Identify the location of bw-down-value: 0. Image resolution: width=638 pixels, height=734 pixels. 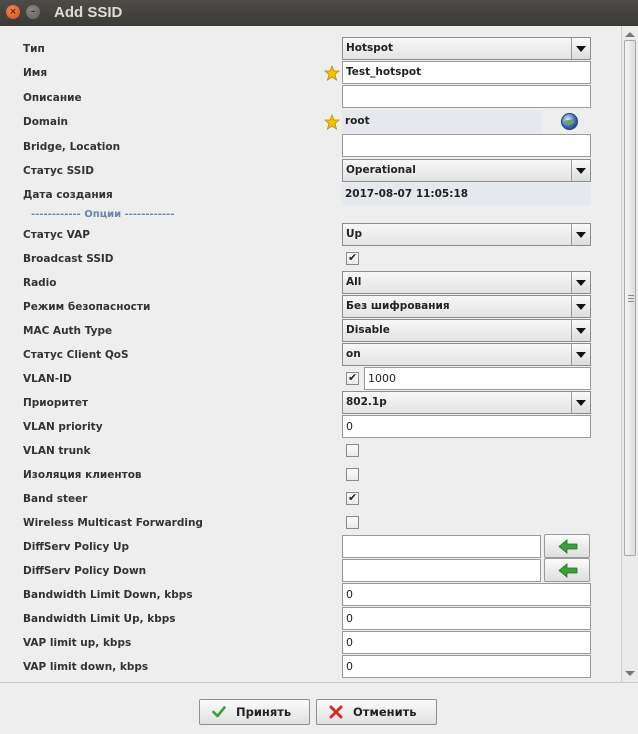
(349, 594).